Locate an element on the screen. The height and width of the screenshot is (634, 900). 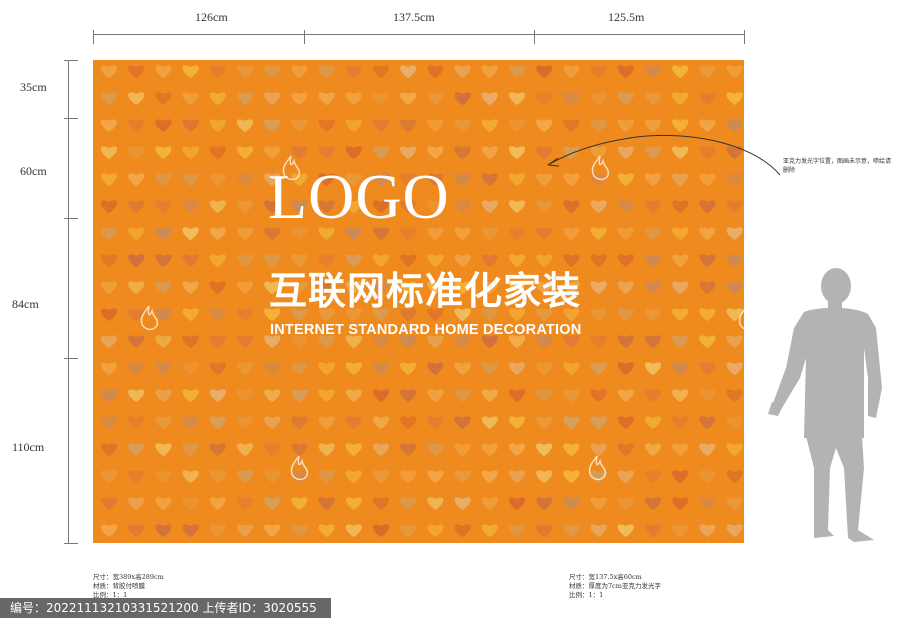
flame-logo-icon is located at coordinates (597, 468).